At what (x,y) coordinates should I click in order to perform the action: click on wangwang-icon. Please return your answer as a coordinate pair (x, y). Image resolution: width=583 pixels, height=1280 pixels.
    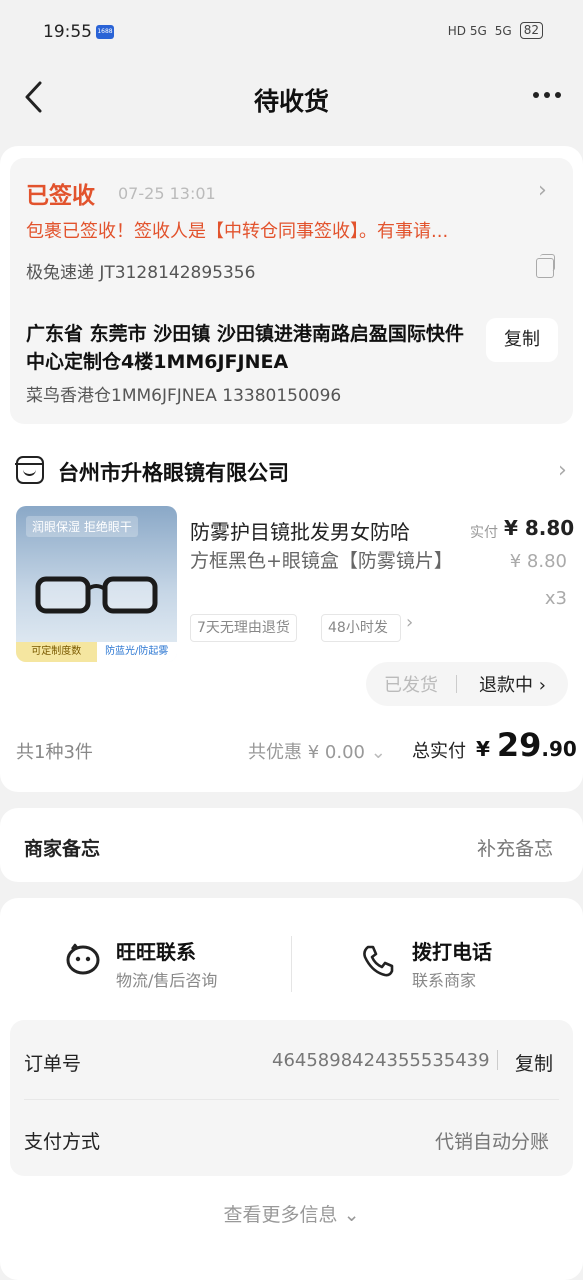
    Looking at the image, I should click on (83, 959).